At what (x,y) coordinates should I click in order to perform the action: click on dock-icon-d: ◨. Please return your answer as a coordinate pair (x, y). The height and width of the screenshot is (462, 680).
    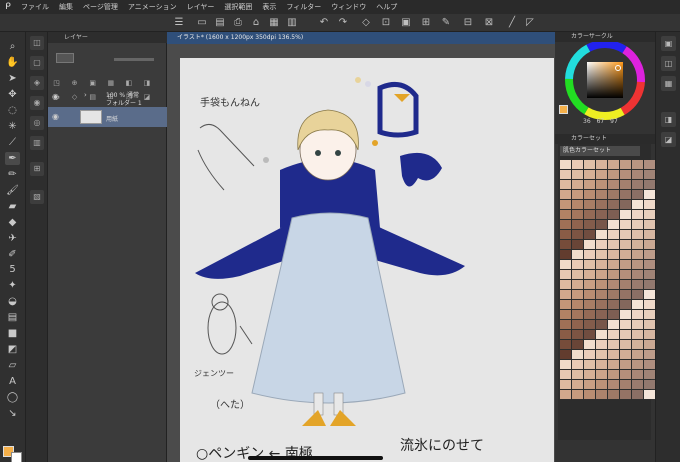
    Looking at the image, I should click on (668, 119).